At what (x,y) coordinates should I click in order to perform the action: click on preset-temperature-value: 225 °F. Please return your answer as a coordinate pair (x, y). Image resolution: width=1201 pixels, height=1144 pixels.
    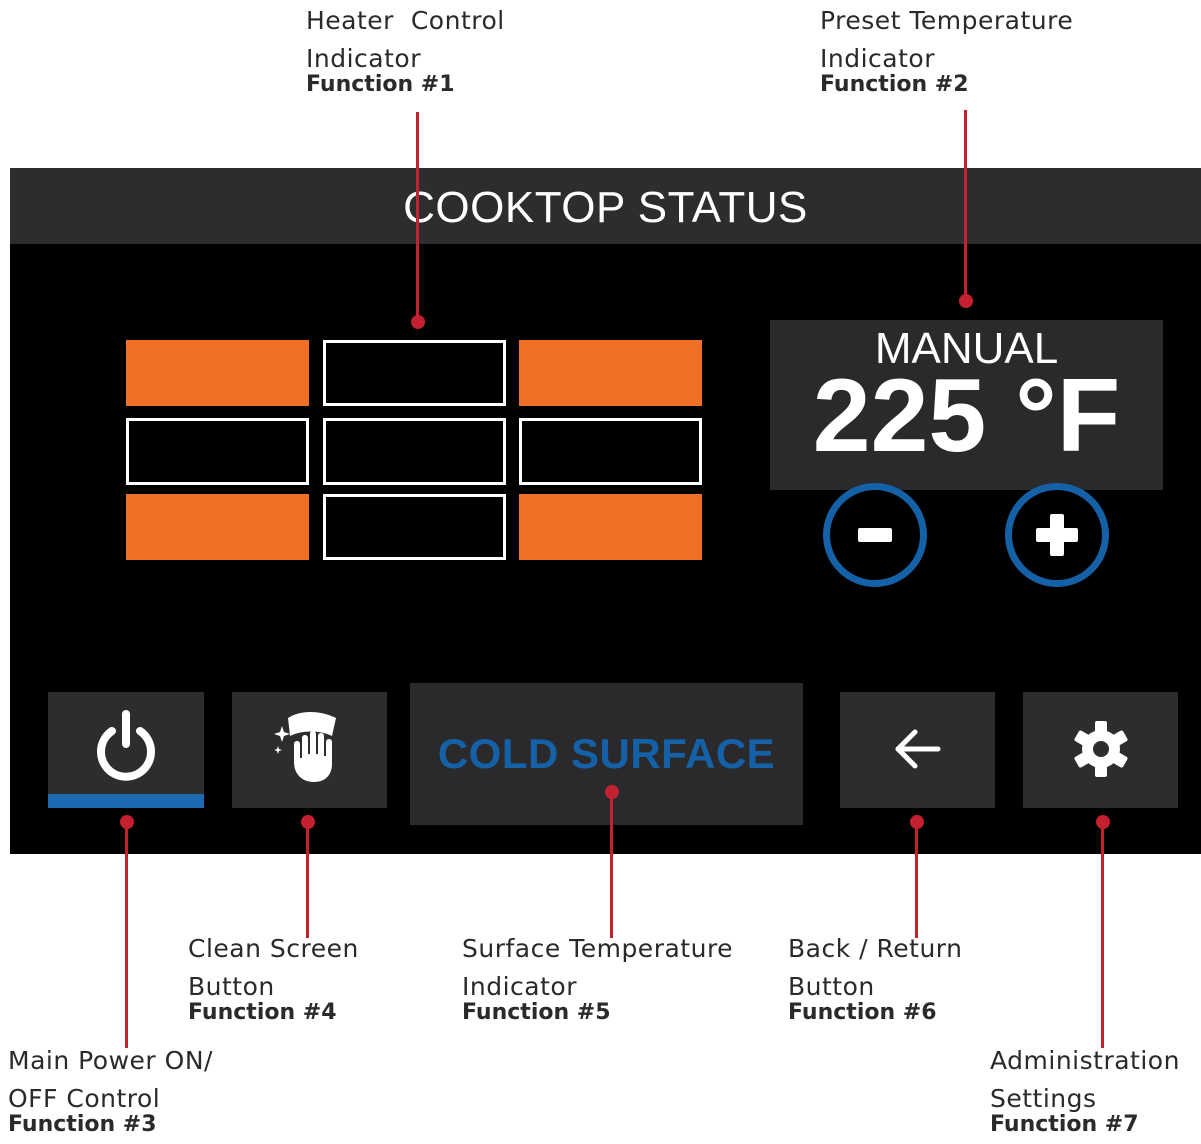
    Looking at the image, I should click on (966, 416).